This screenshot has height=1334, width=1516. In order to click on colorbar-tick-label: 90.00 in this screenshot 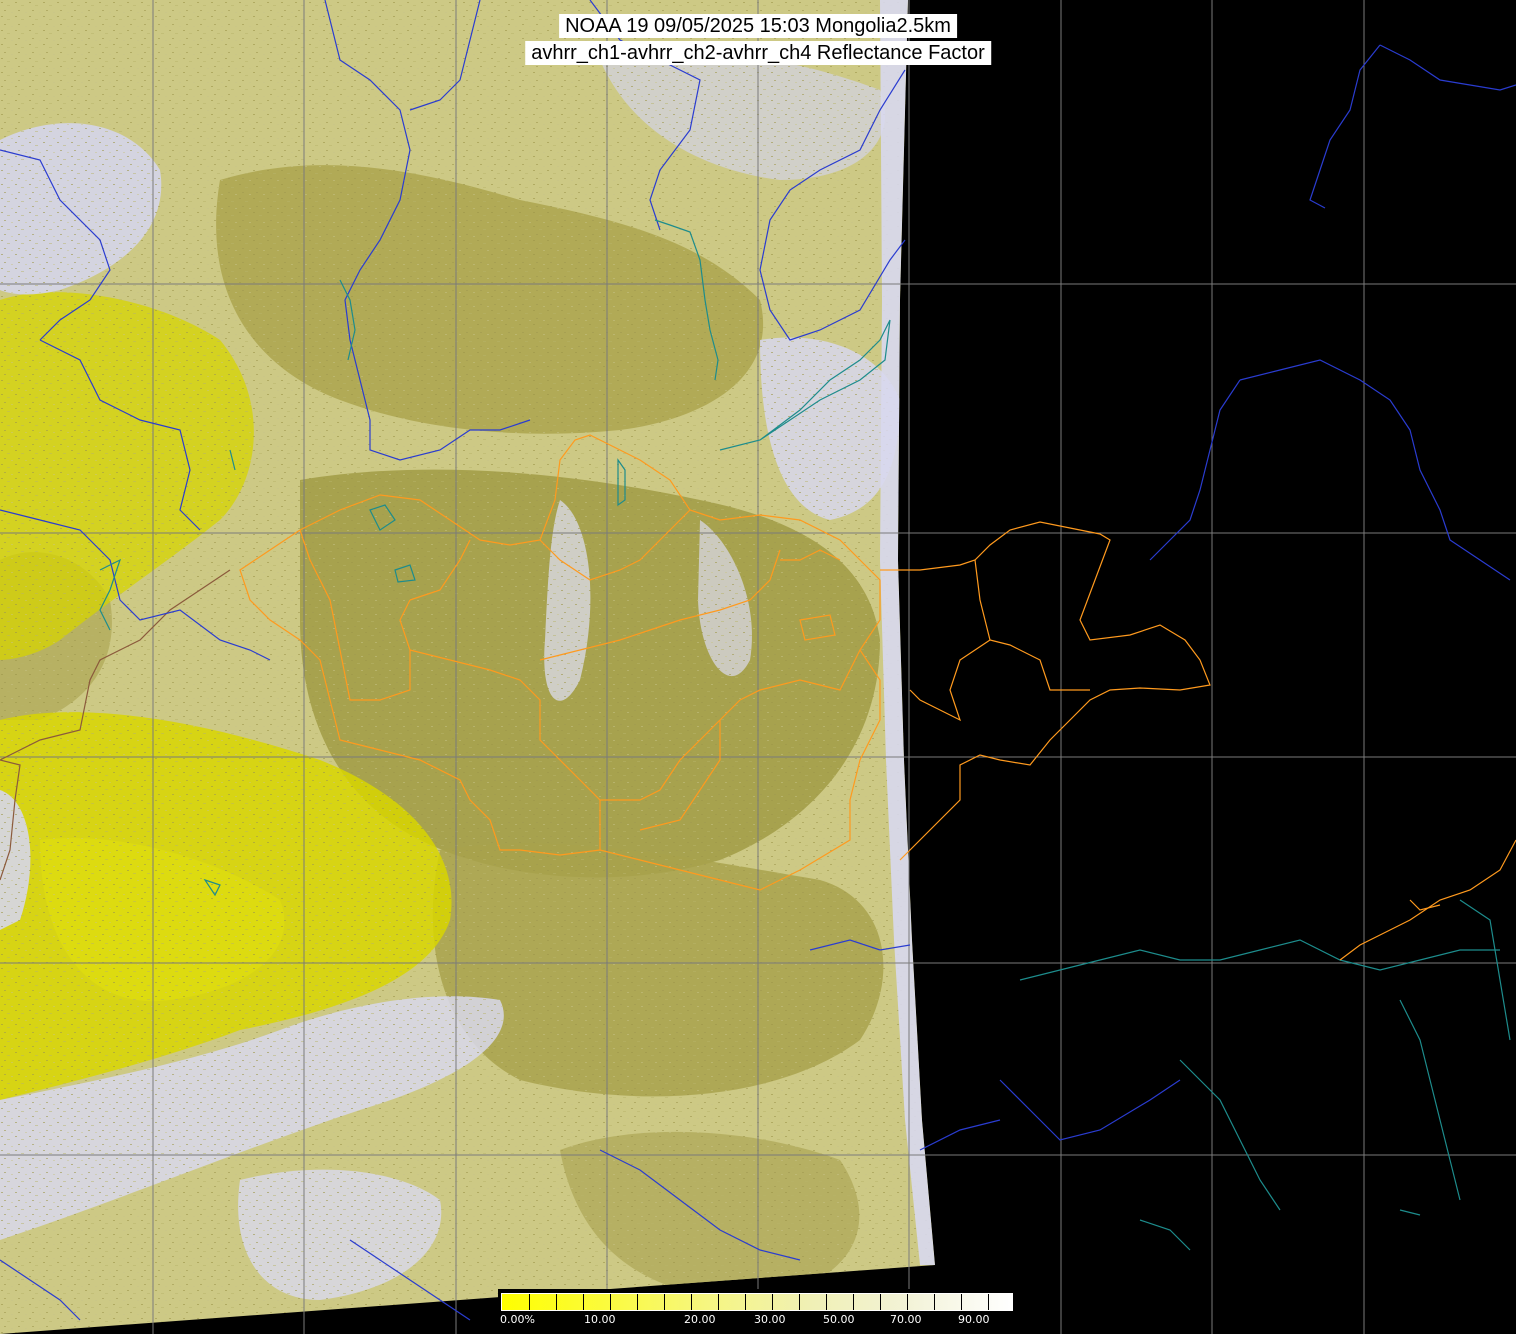, I will do `click(974, 1319)`.